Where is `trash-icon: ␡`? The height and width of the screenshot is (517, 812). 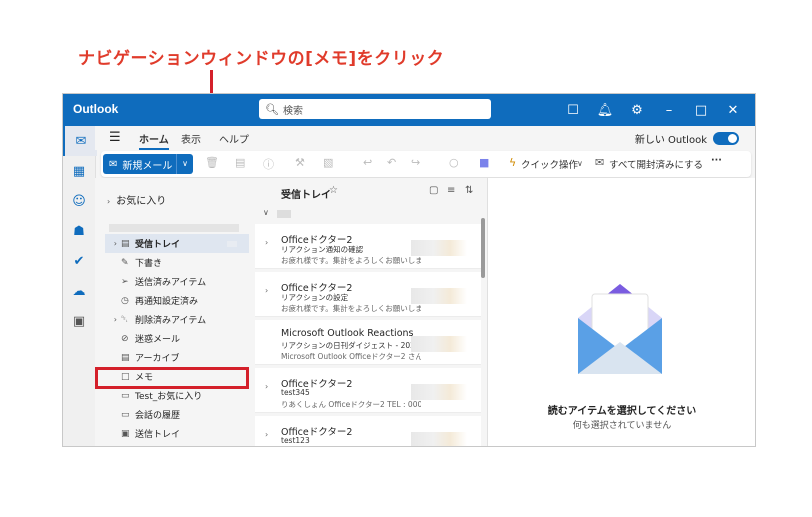
trash-icon: ␡ is located at coordinates (125, 319).